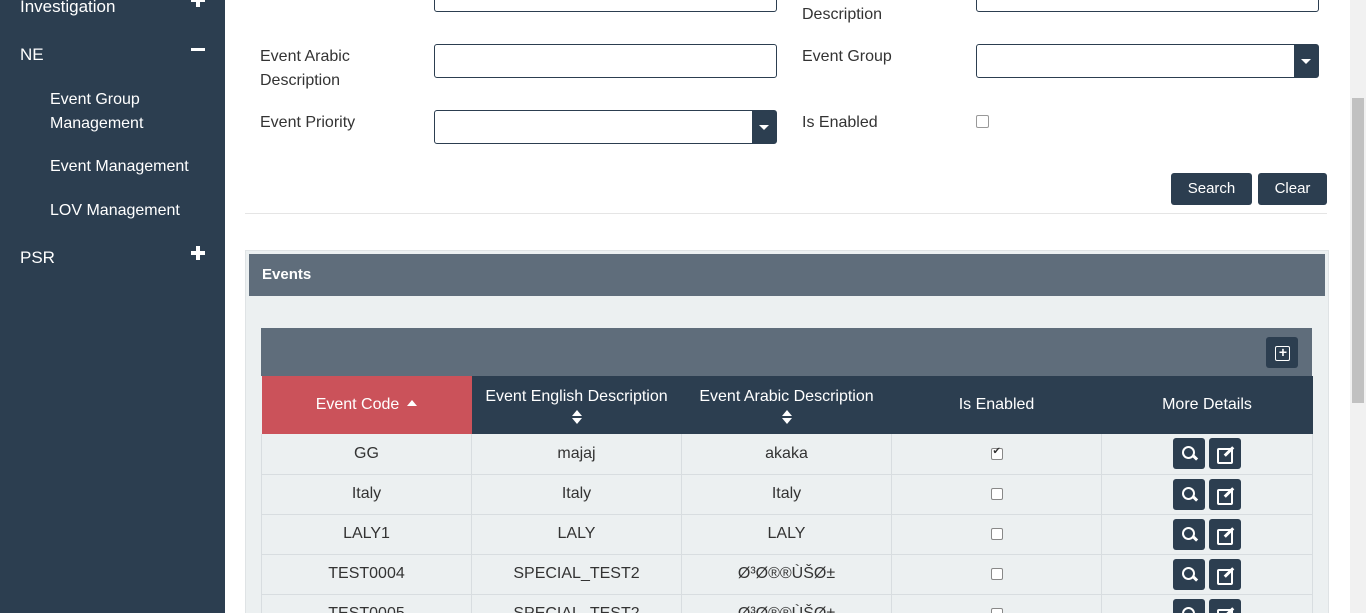 This screenshot has height=613, width=1366. Describe the element at coordinates (198, 50) in the screenshot. I see `minus-icon` at that location.